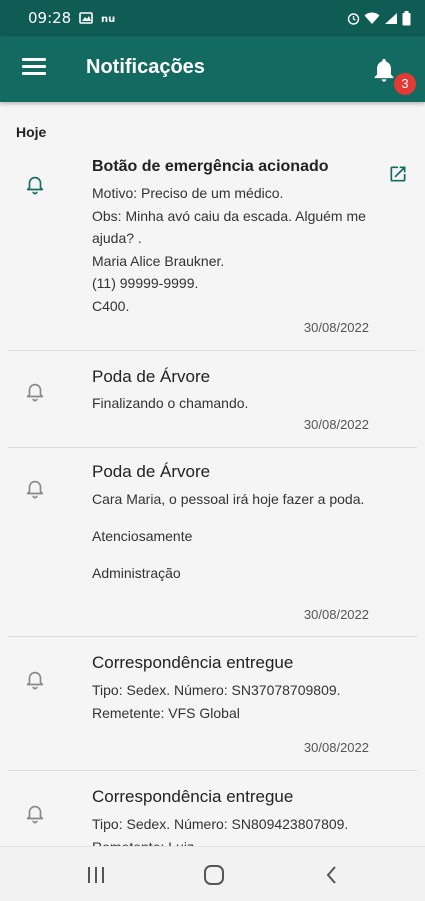 The height and width of the screenshot is (901, 425). What do you see at coordinates (145, 67) in the screenshot?
I see `page-title: Notificações` at bounding box center [145, 67].